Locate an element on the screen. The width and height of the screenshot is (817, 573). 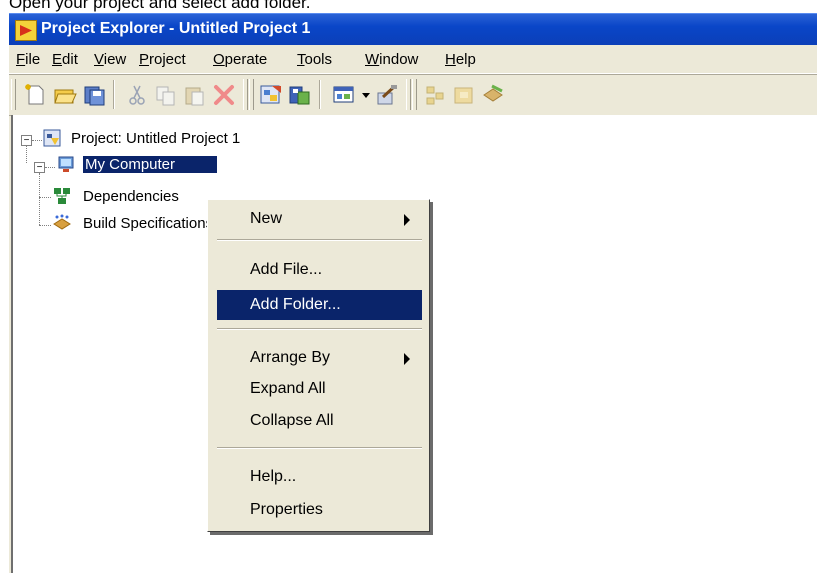
instruction-caption: Open your project and select add folder. is located at coordinates (160, 6).